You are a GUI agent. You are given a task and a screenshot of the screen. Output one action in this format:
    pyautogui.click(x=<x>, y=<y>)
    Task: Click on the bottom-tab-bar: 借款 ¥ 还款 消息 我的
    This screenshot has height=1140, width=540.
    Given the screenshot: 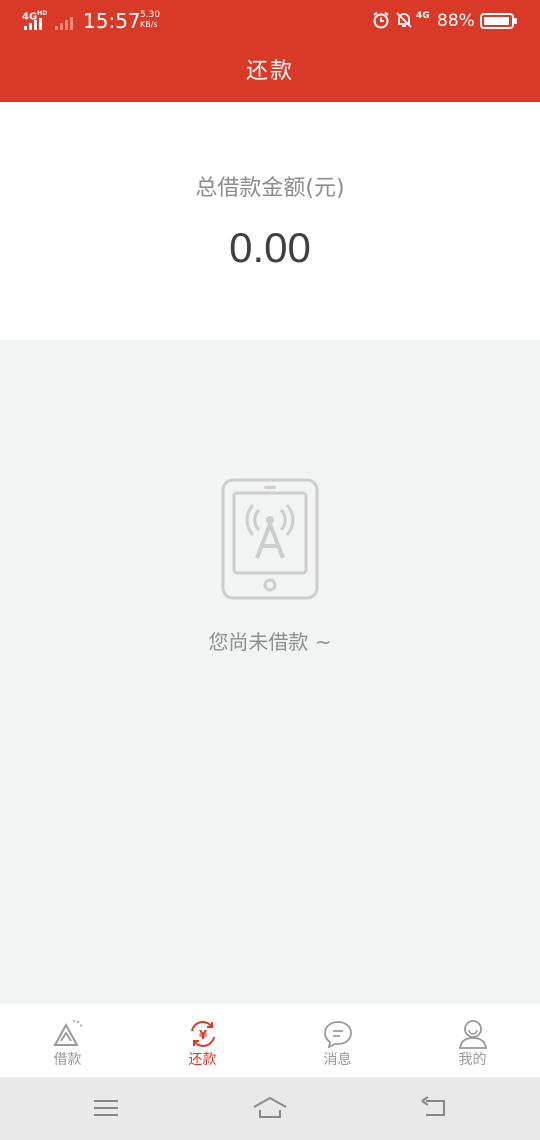 What is the action you would take?
    pyautogui.click(x=270, y=1039)
    